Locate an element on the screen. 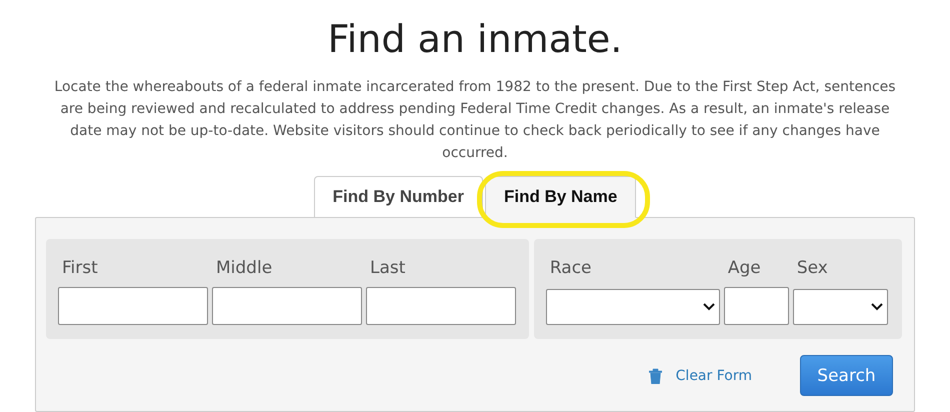 The height and width of the screenshot is (412, 950). field-label: Sex is located at coordinates (812, 268).